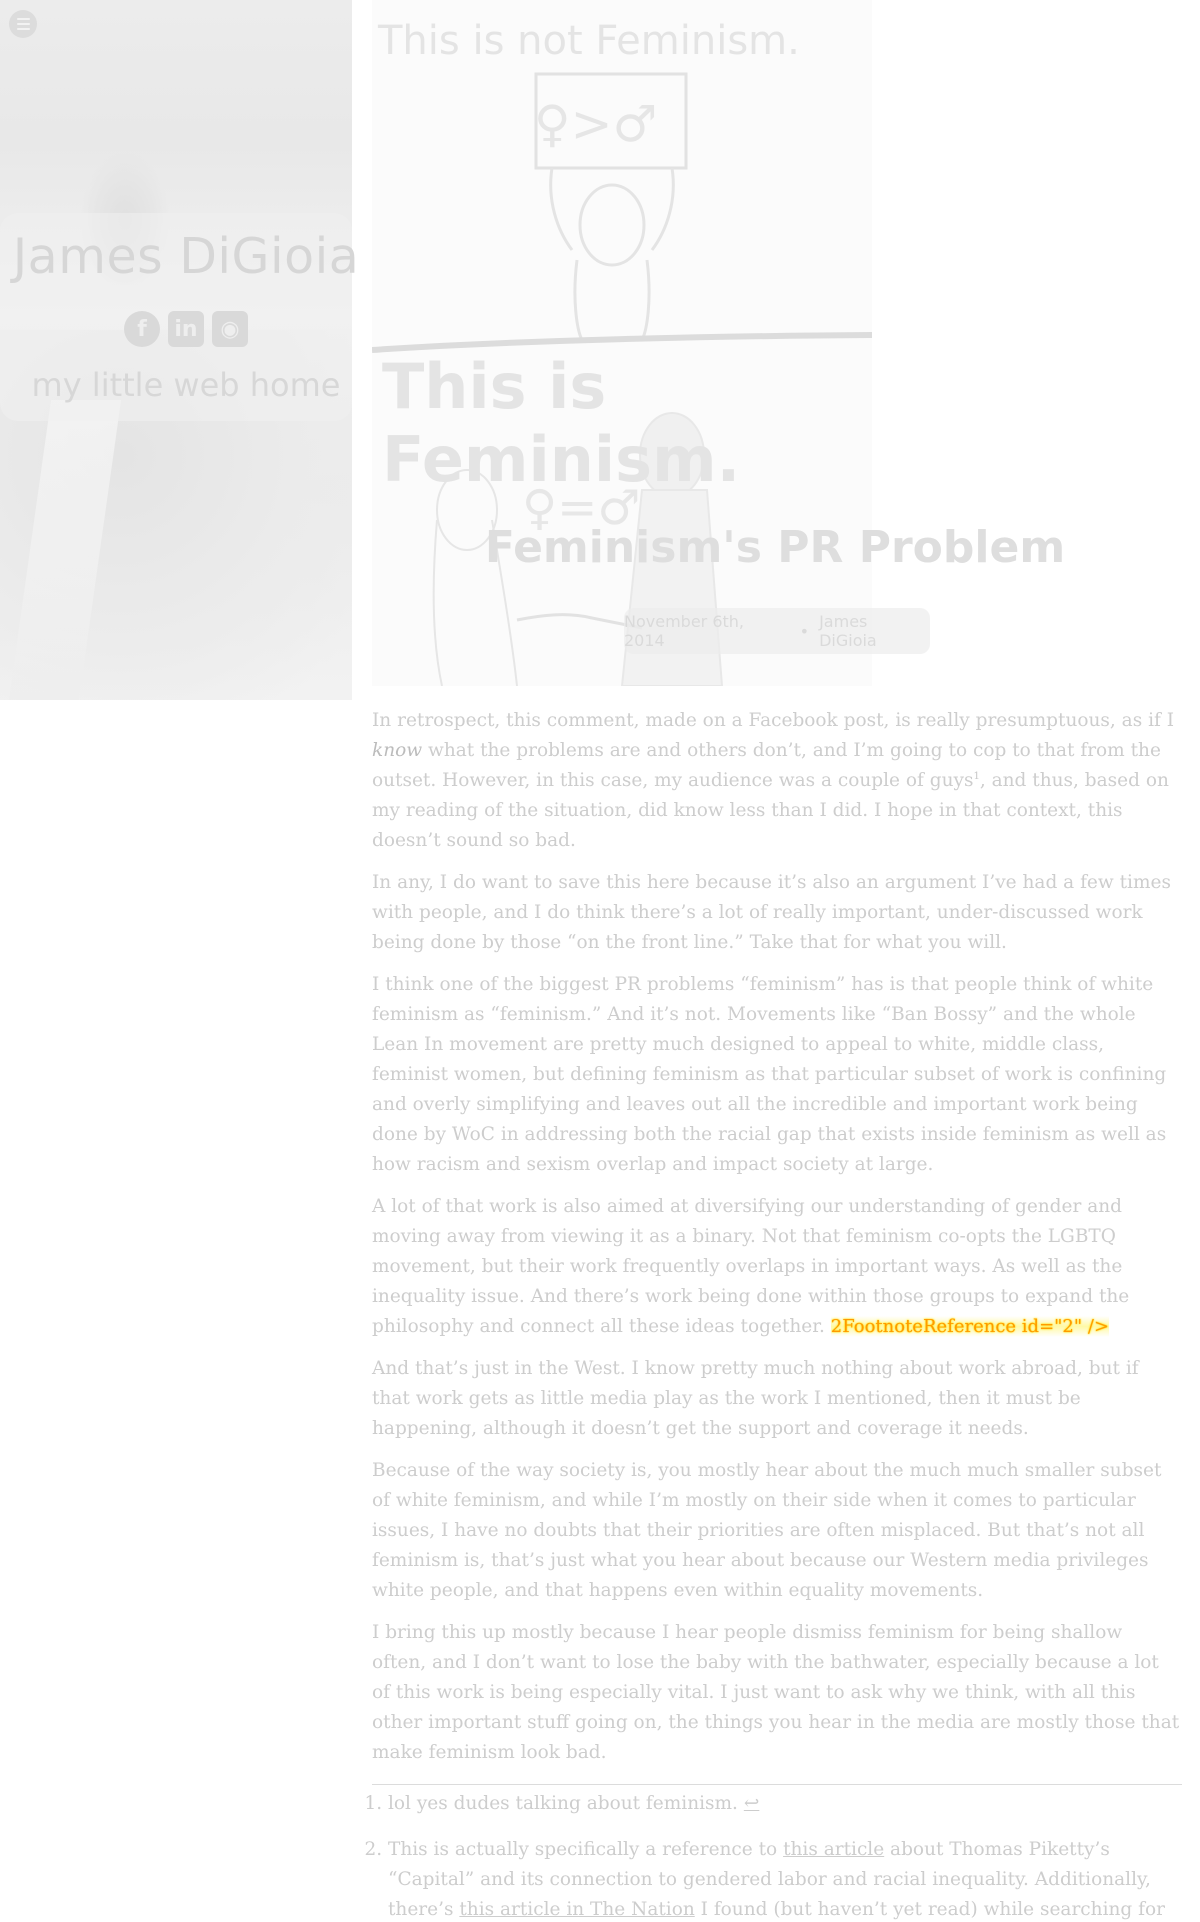  Describe the element at coordinates (561, 423) in the screenshot. I see `comic-caption-bottom: This is Feminism.` at that location.